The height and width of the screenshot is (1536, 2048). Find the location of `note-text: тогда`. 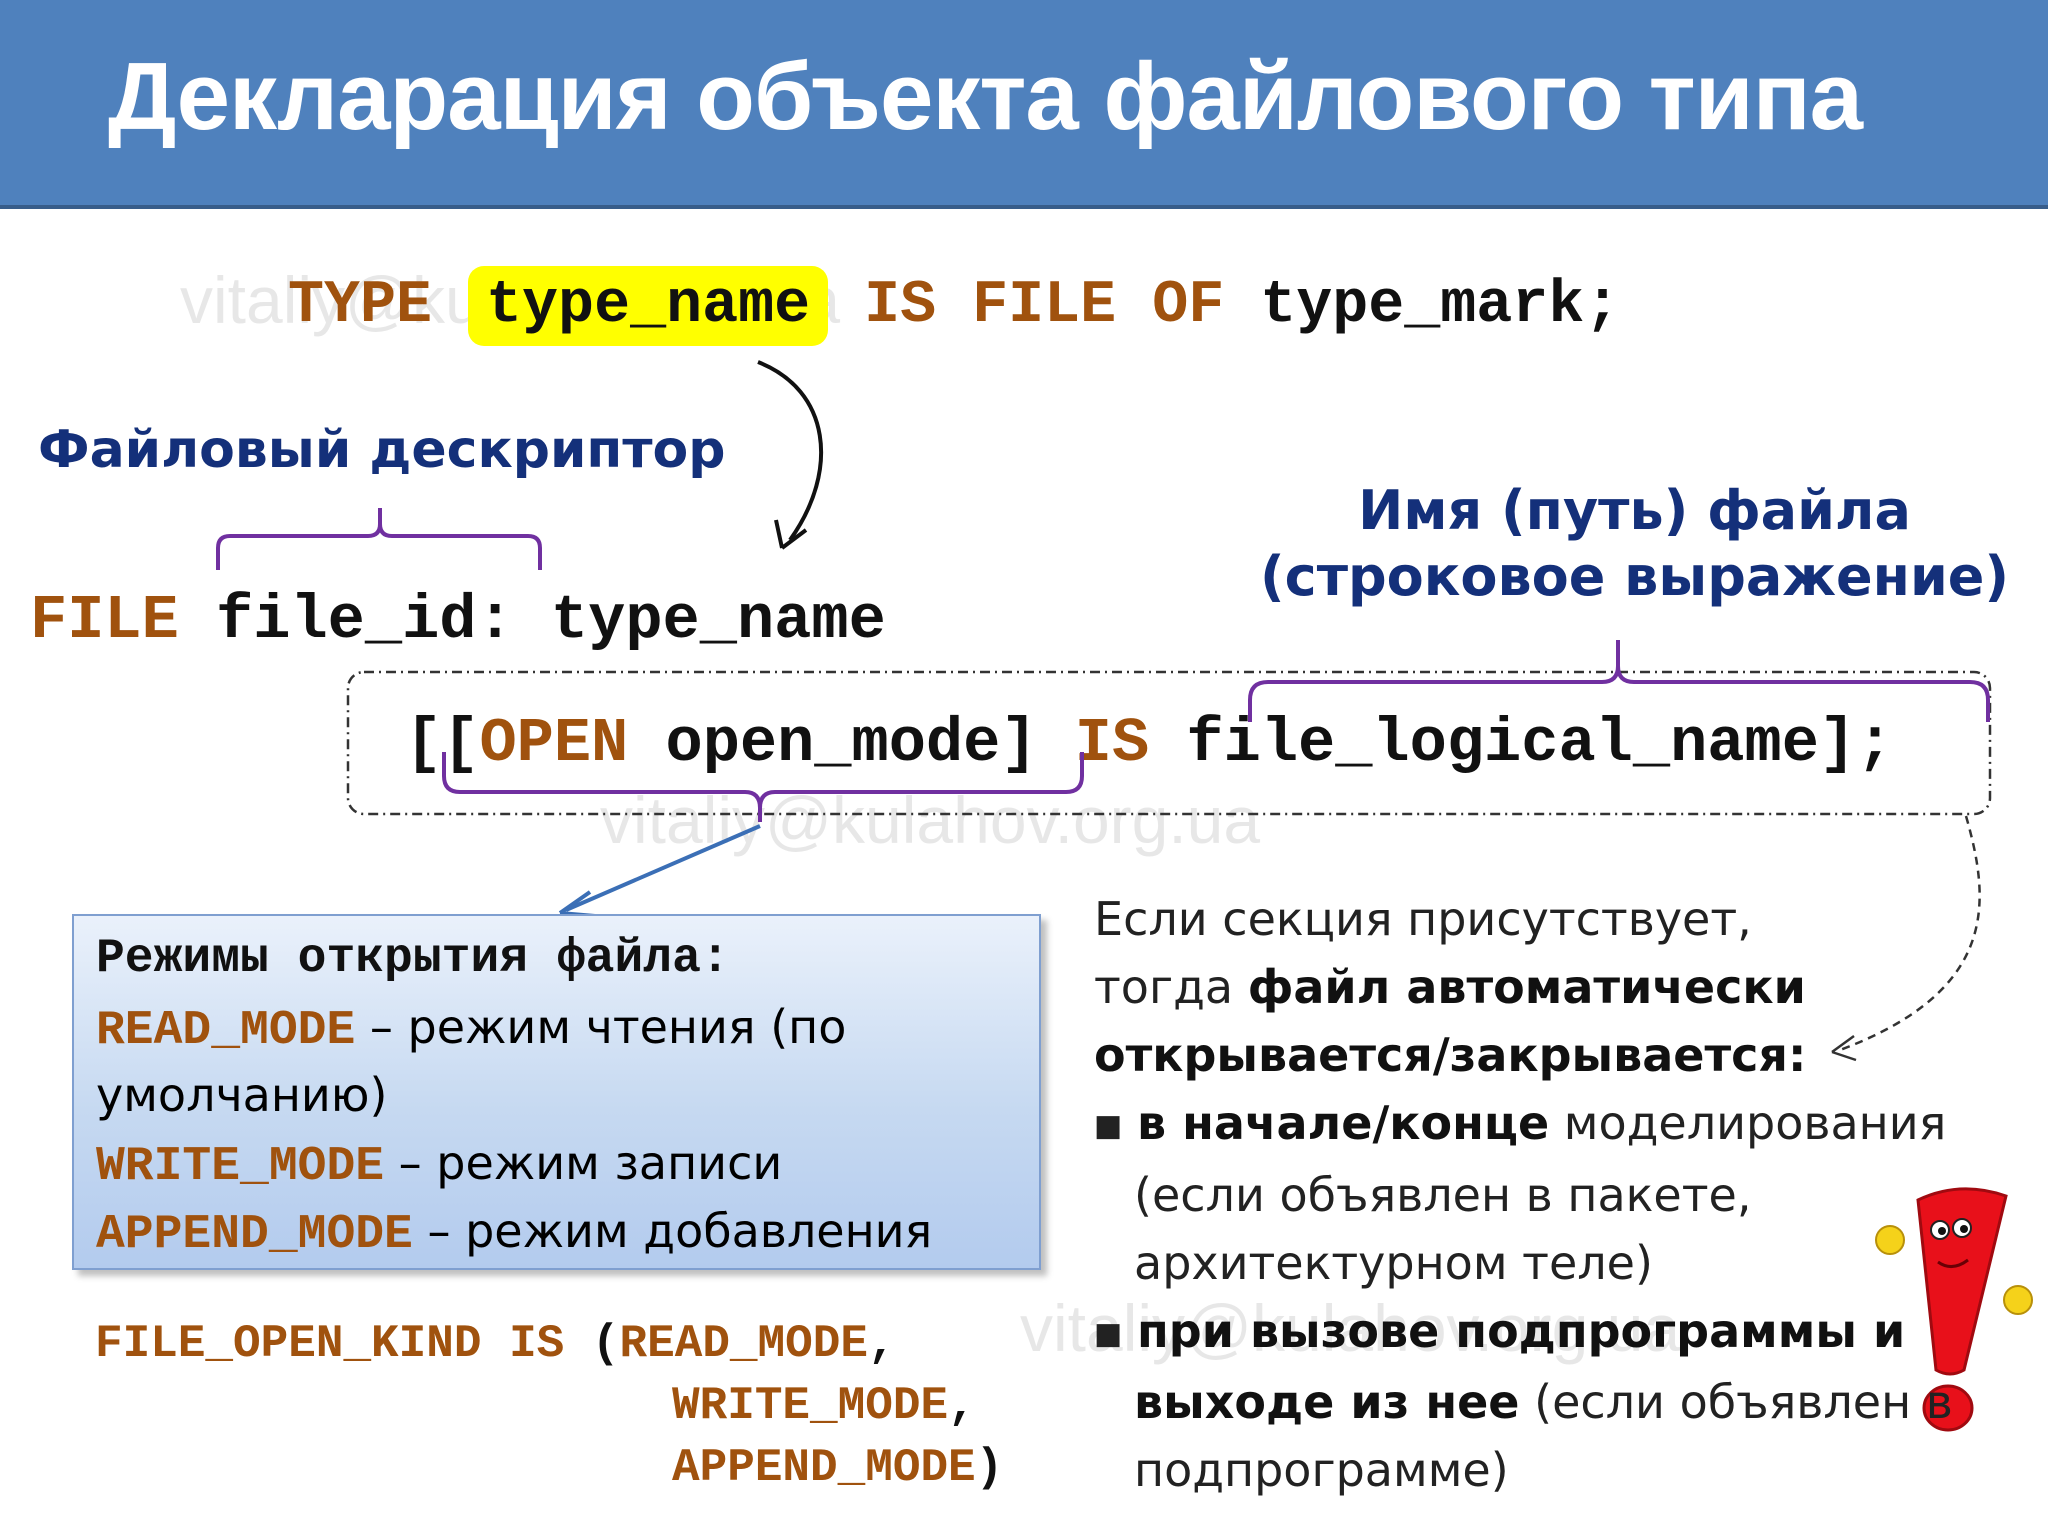

note-text: тогда is located at coordinates (1171, 987).